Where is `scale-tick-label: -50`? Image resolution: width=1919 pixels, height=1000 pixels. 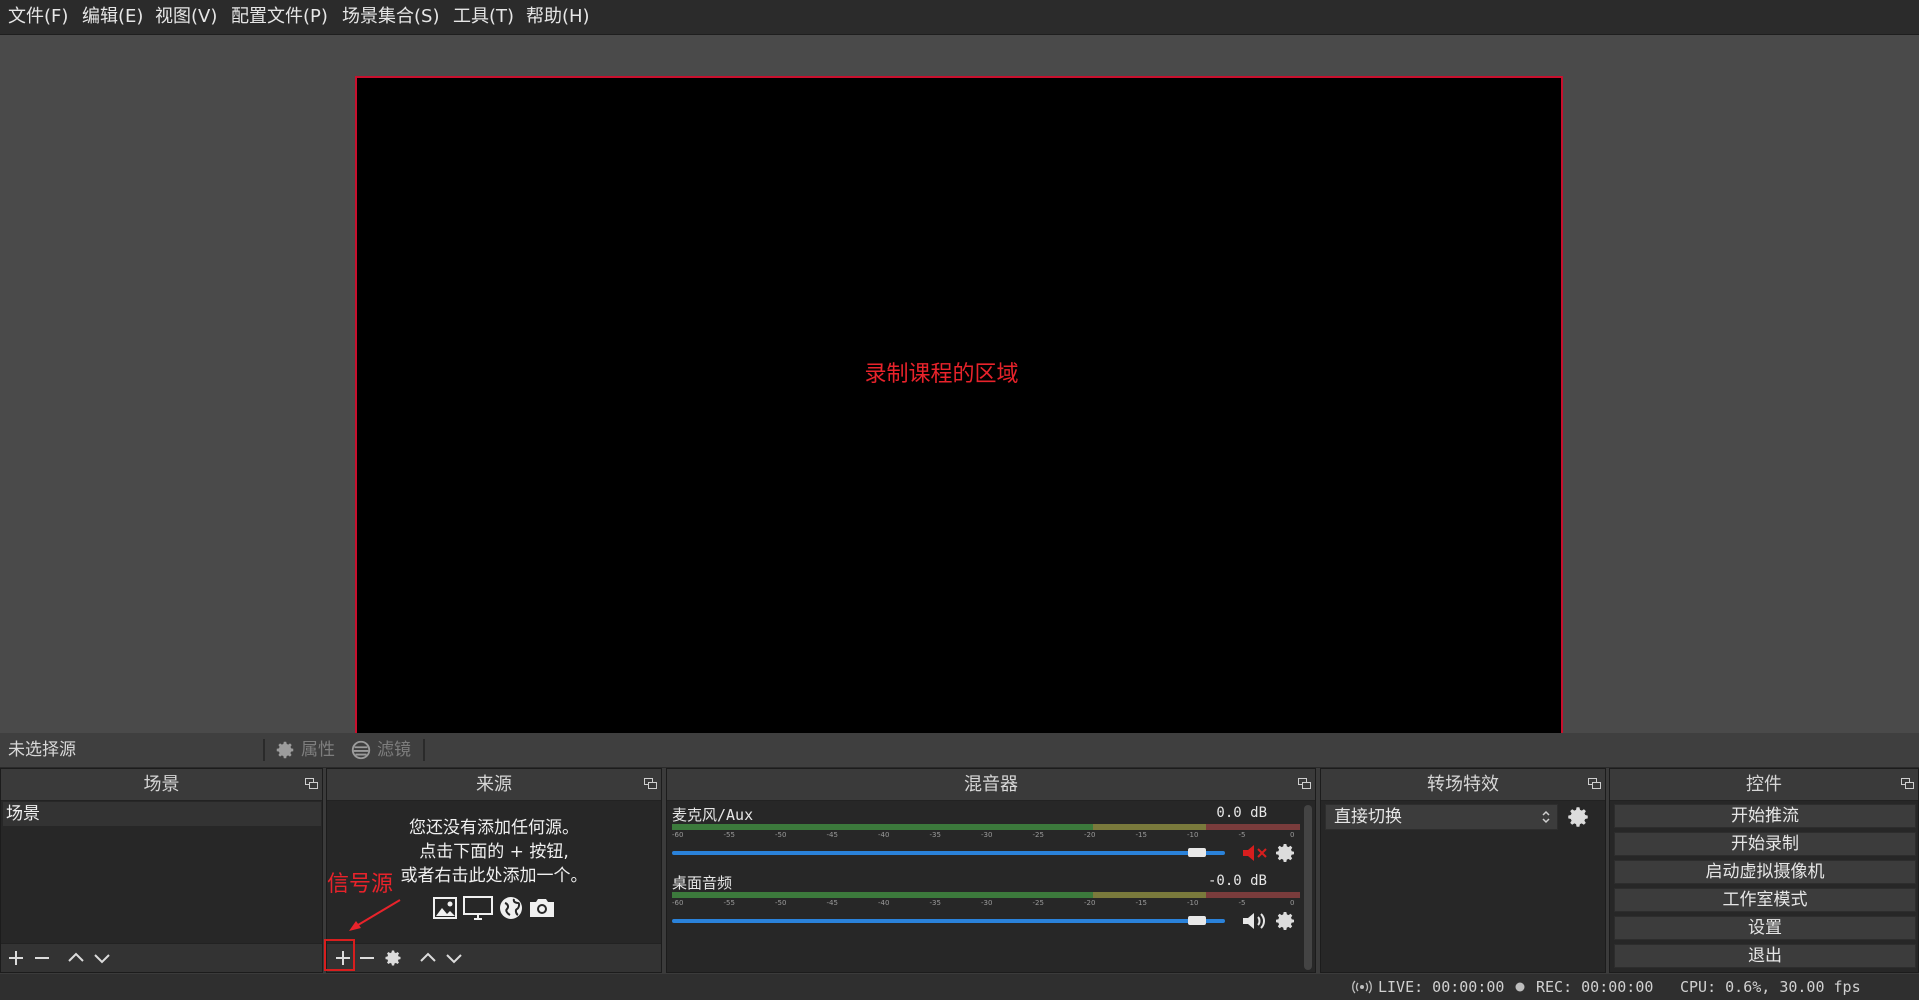
scale-tick-label: -50 is located at coordinates (781, 903).